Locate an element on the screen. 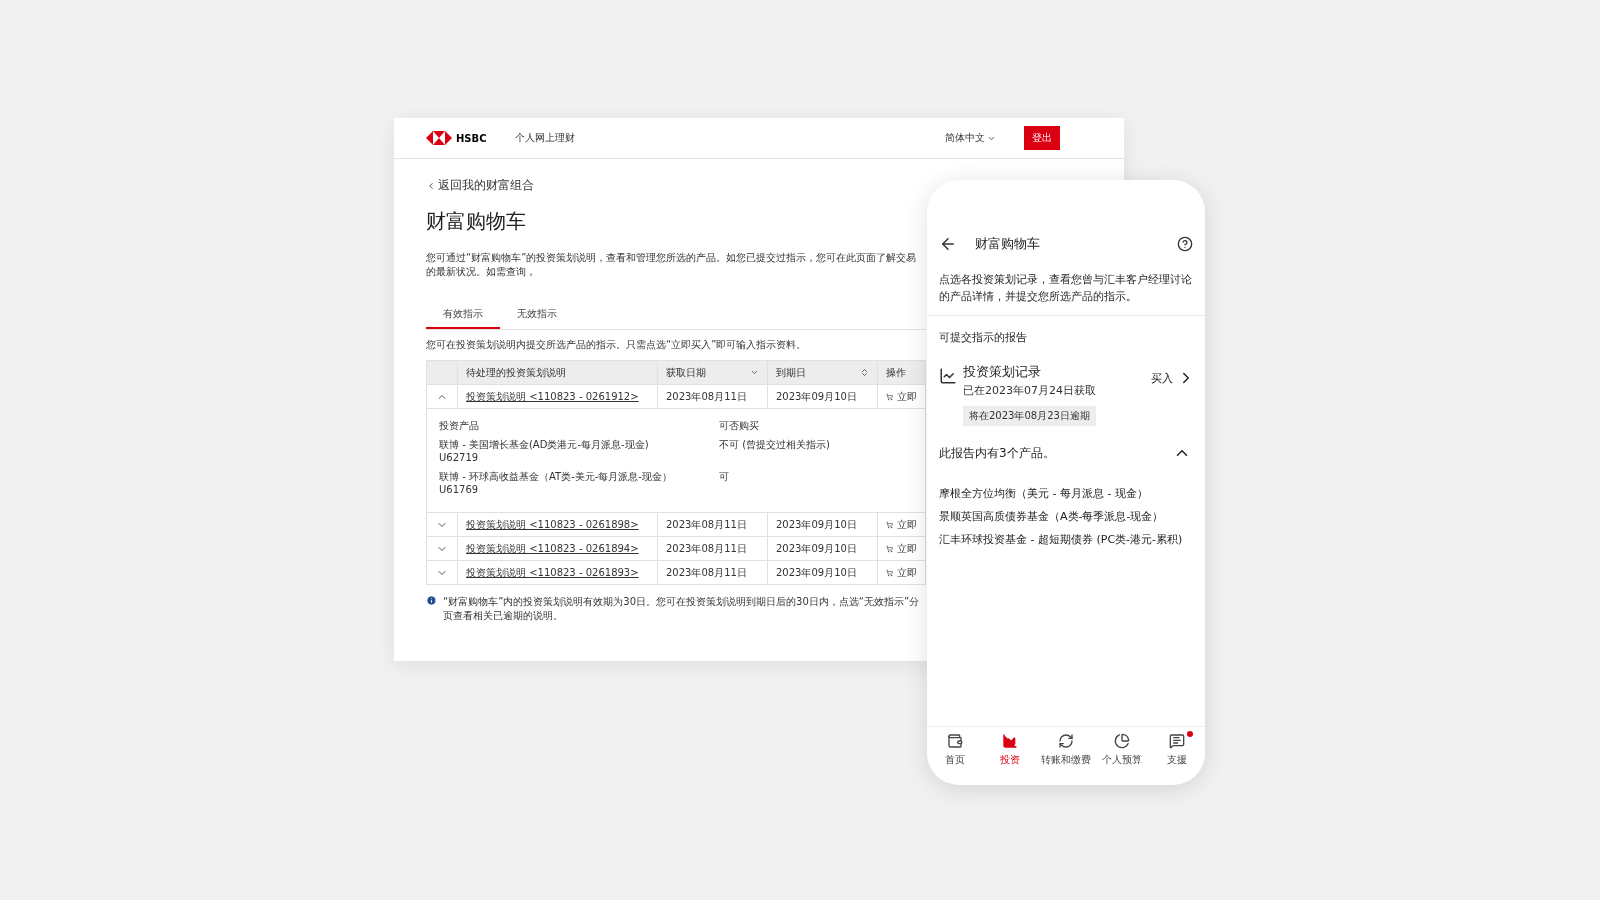 The width and height of the screenshot is (1600, 900). logo-icon is located at coordinates (439, 138).